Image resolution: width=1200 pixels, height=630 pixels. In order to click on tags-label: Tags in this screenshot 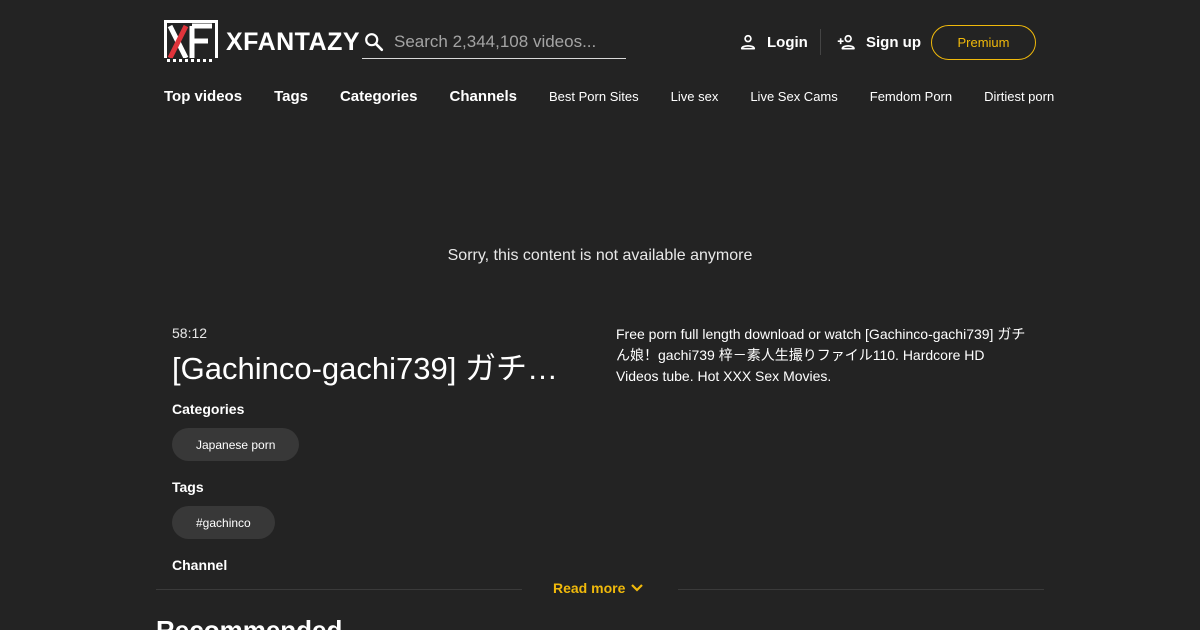, I will do `click(188, 487)`.